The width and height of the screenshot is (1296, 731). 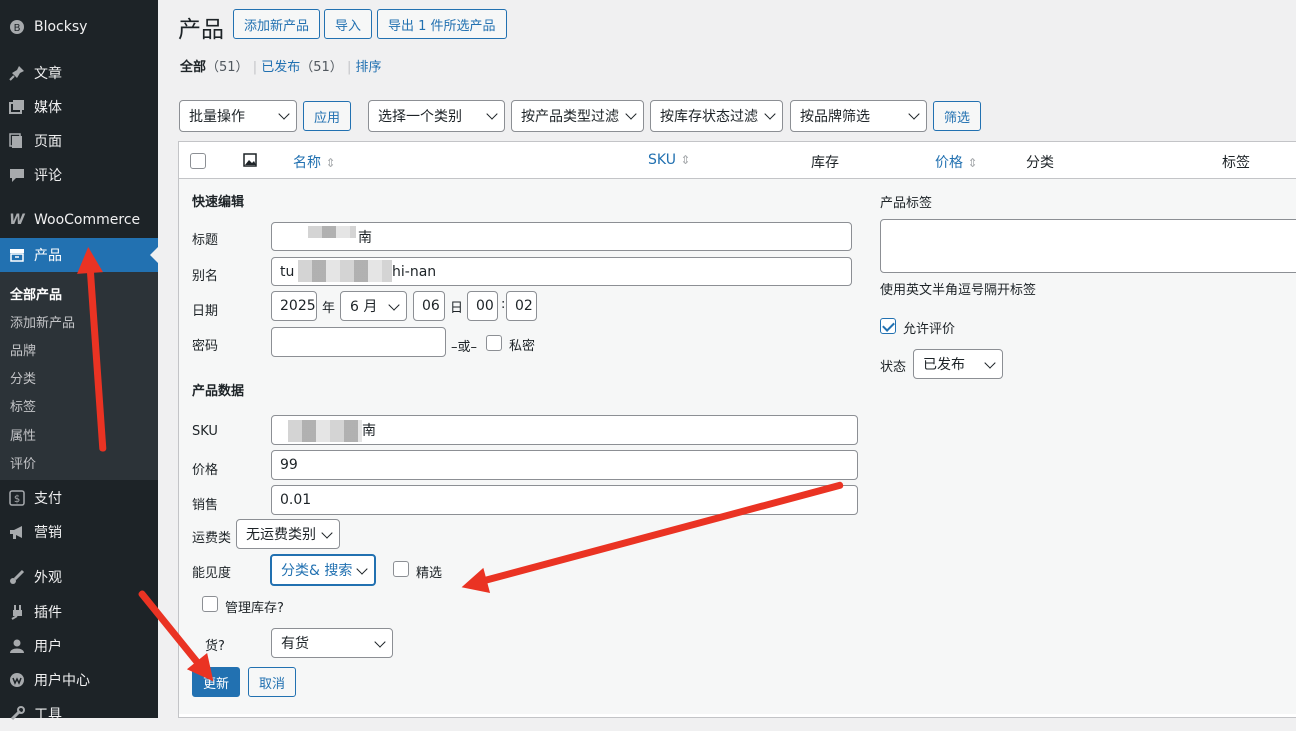 What do you see at coordinates (327, 116) in the screenshot?
I see `apply-button: 应用` at bounding box center [327, 116].